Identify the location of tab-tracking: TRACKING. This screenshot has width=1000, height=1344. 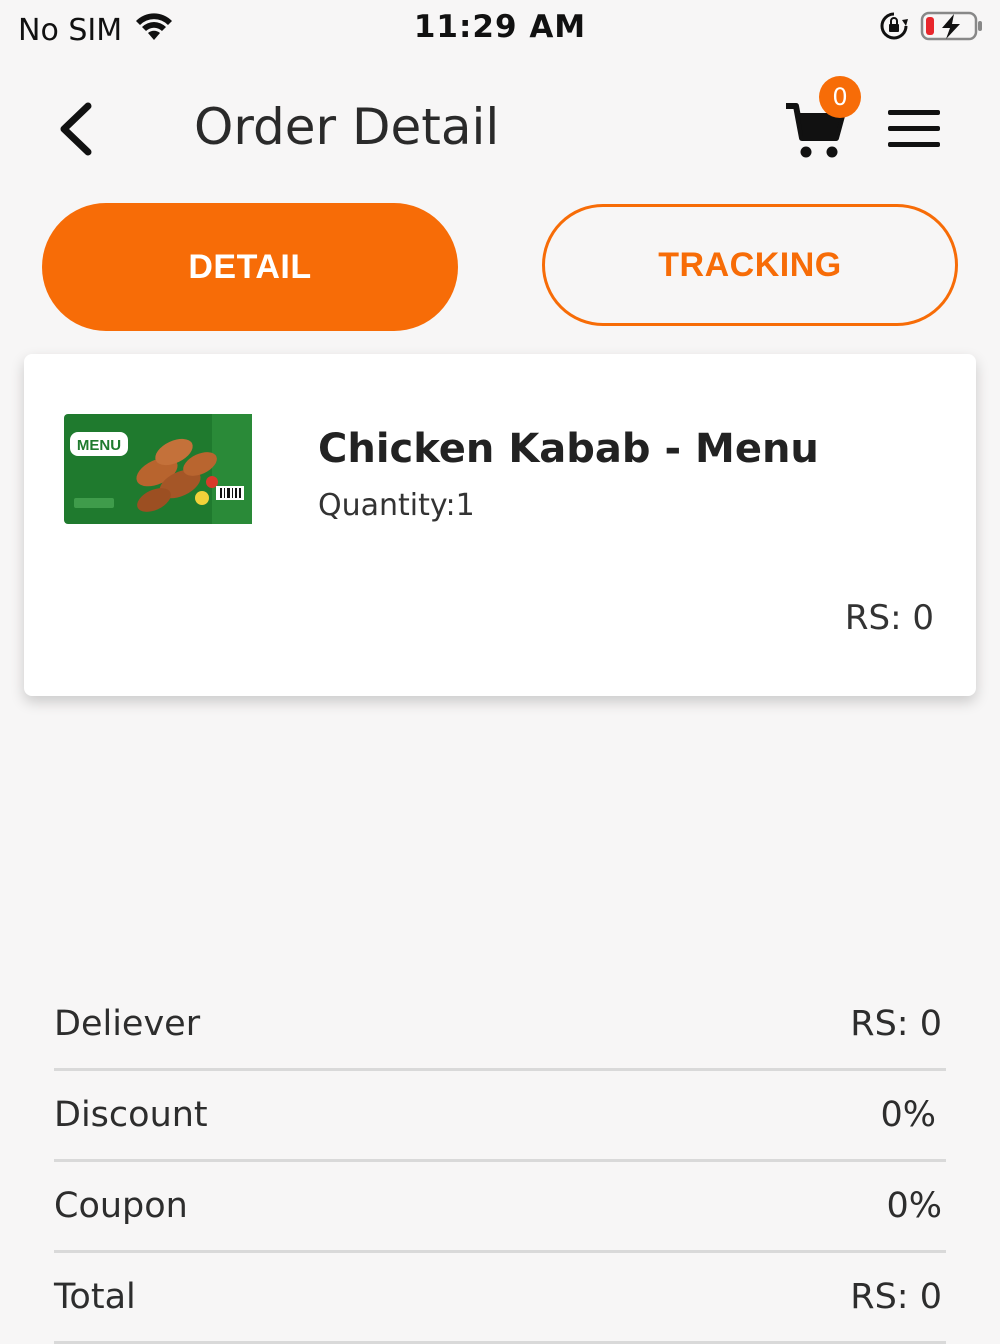
(750, 265).